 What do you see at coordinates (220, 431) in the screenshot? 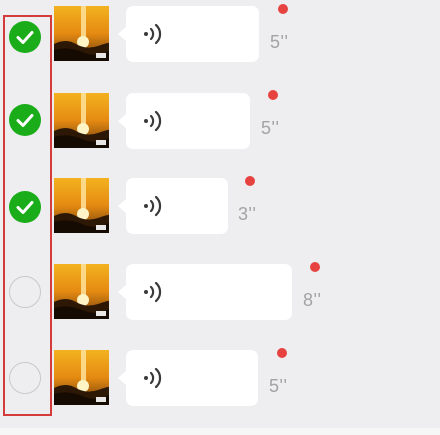
I see `bottom-strip` at bounding box center [220, 431].